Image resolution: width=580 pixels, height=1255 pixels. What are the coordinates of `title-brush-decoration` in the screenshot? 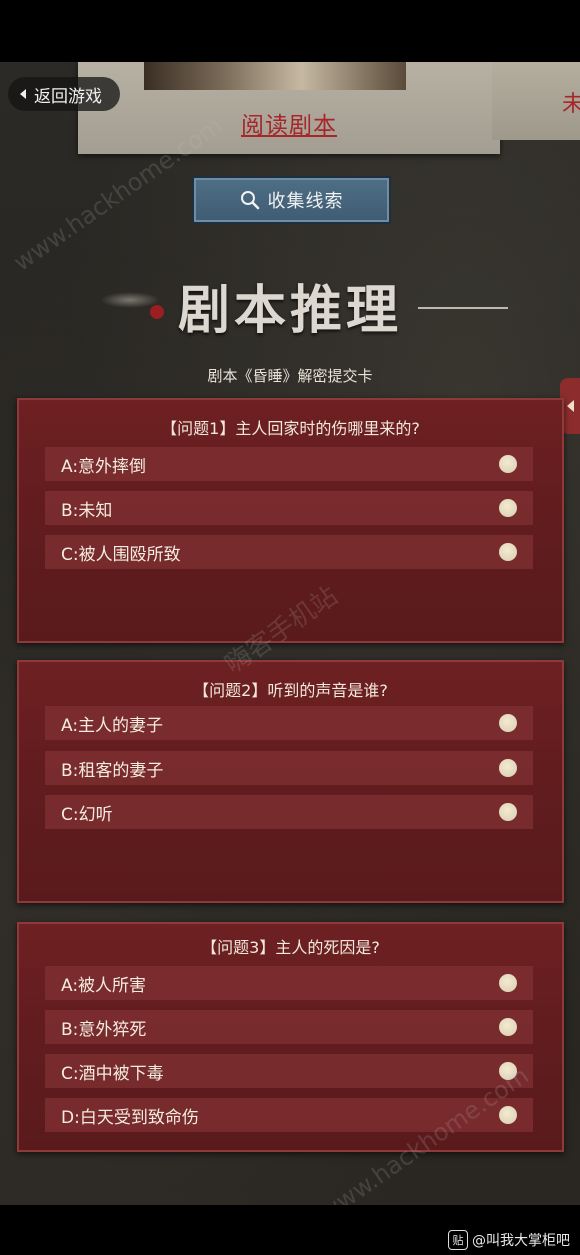 It's located at (130, 300).